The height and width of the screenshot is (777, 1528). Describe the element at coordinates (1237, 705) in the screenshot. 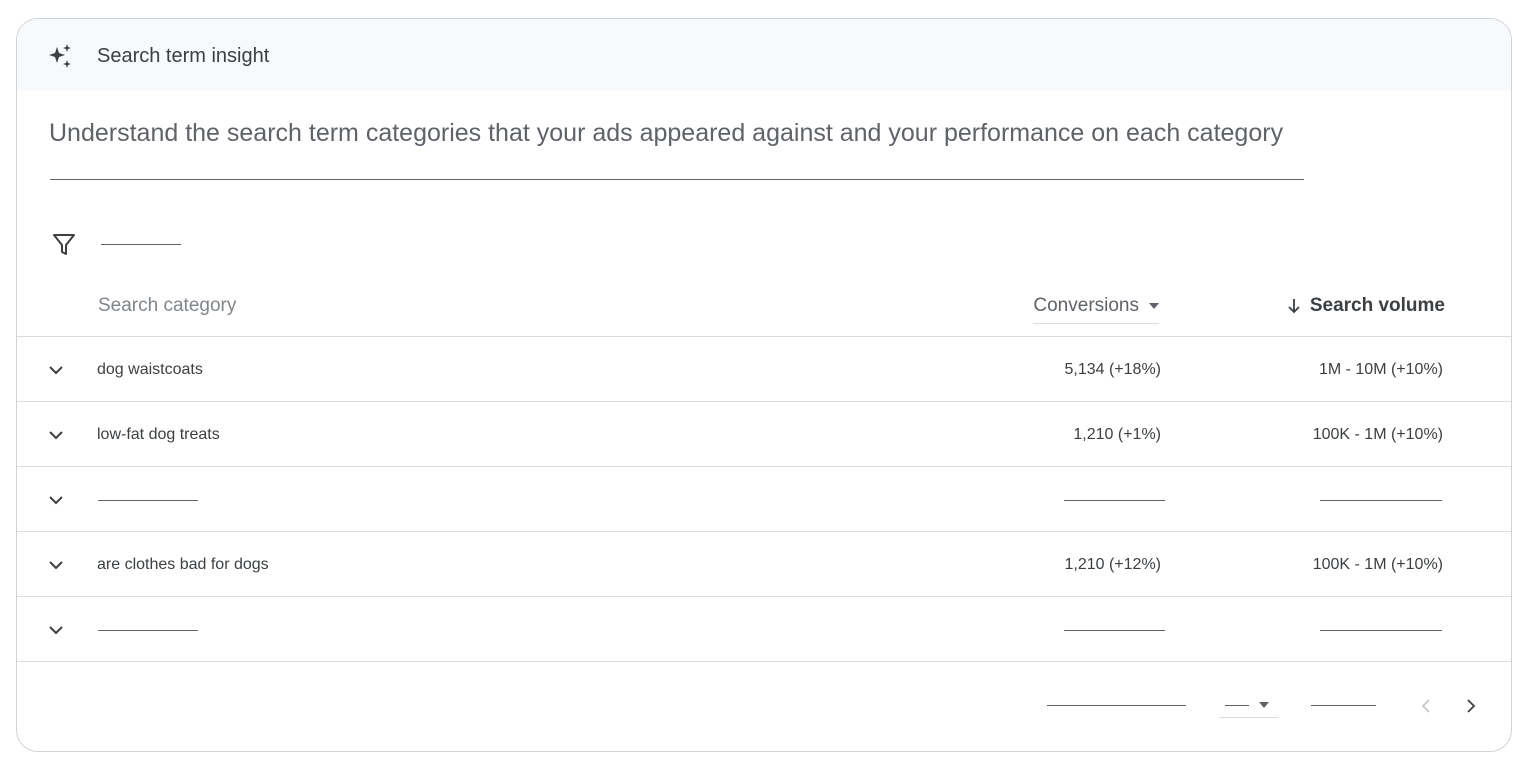

I see `rows-per-page-placeholder-line` at that location.